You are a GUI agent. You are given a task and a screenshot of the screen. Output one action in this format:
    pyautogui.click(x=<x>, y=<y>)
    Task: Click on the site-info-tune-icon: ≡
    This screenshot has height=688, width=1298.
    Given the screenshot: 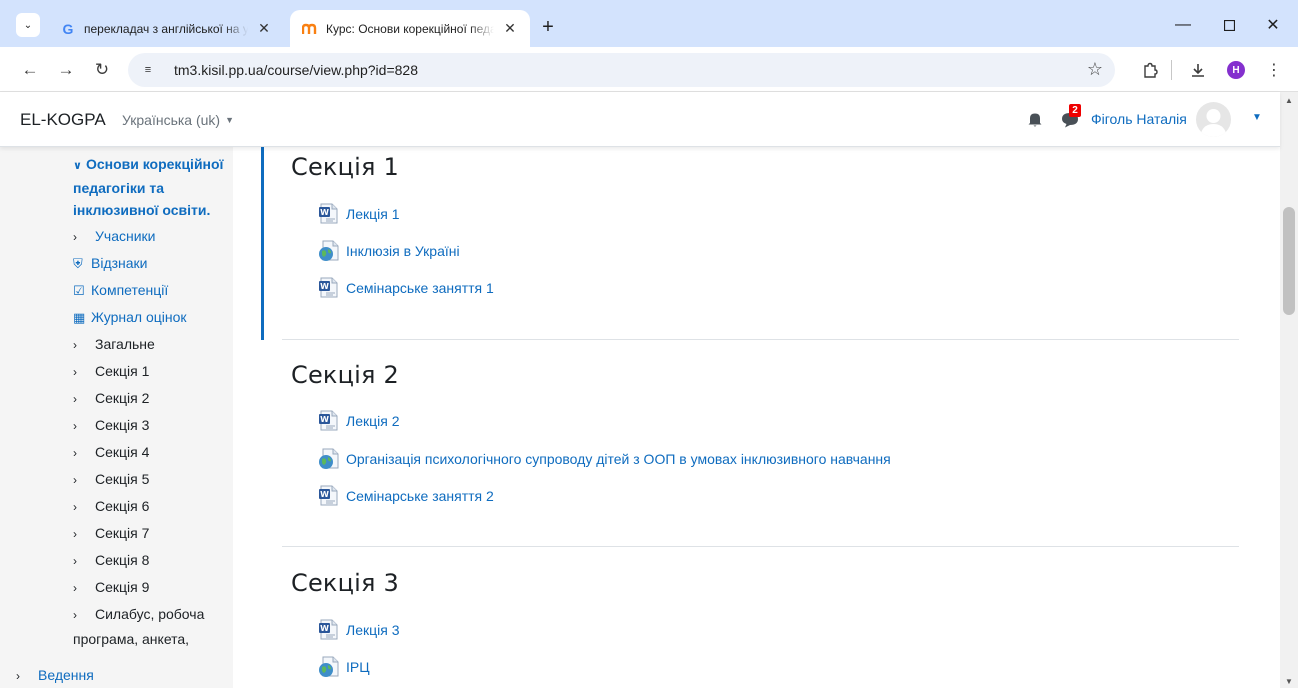 What is the action you would take?
    pyautogui.click(x=148, y=70)
    